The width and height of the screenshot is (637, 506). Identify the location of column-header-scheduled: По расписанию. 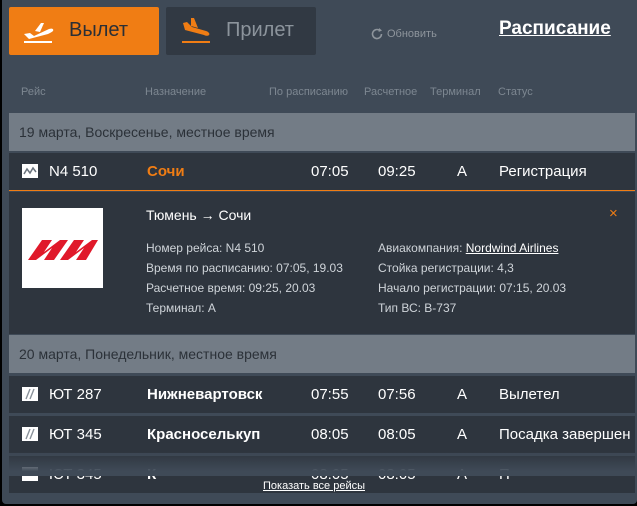
(309, 92).